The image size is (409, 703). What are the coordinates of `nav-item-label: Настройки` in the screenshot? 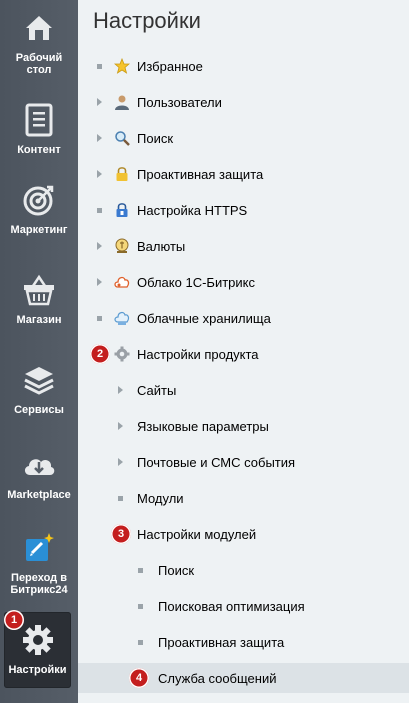 It's located at (37, 670).